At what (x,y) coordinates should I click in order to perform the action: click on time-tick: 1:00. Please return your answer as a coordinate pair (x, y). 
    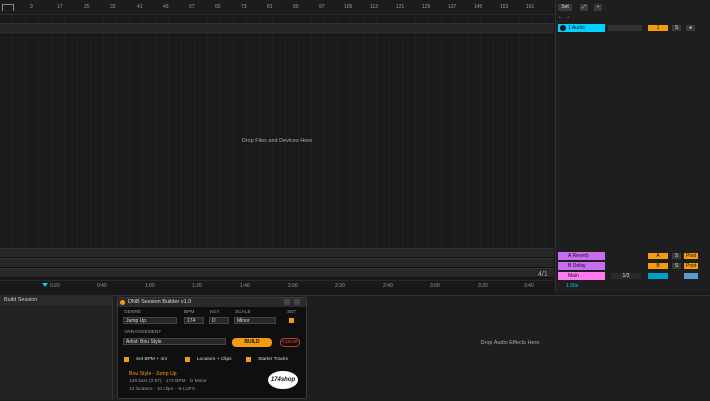
    Looking at the image, I should click on (150, 286).